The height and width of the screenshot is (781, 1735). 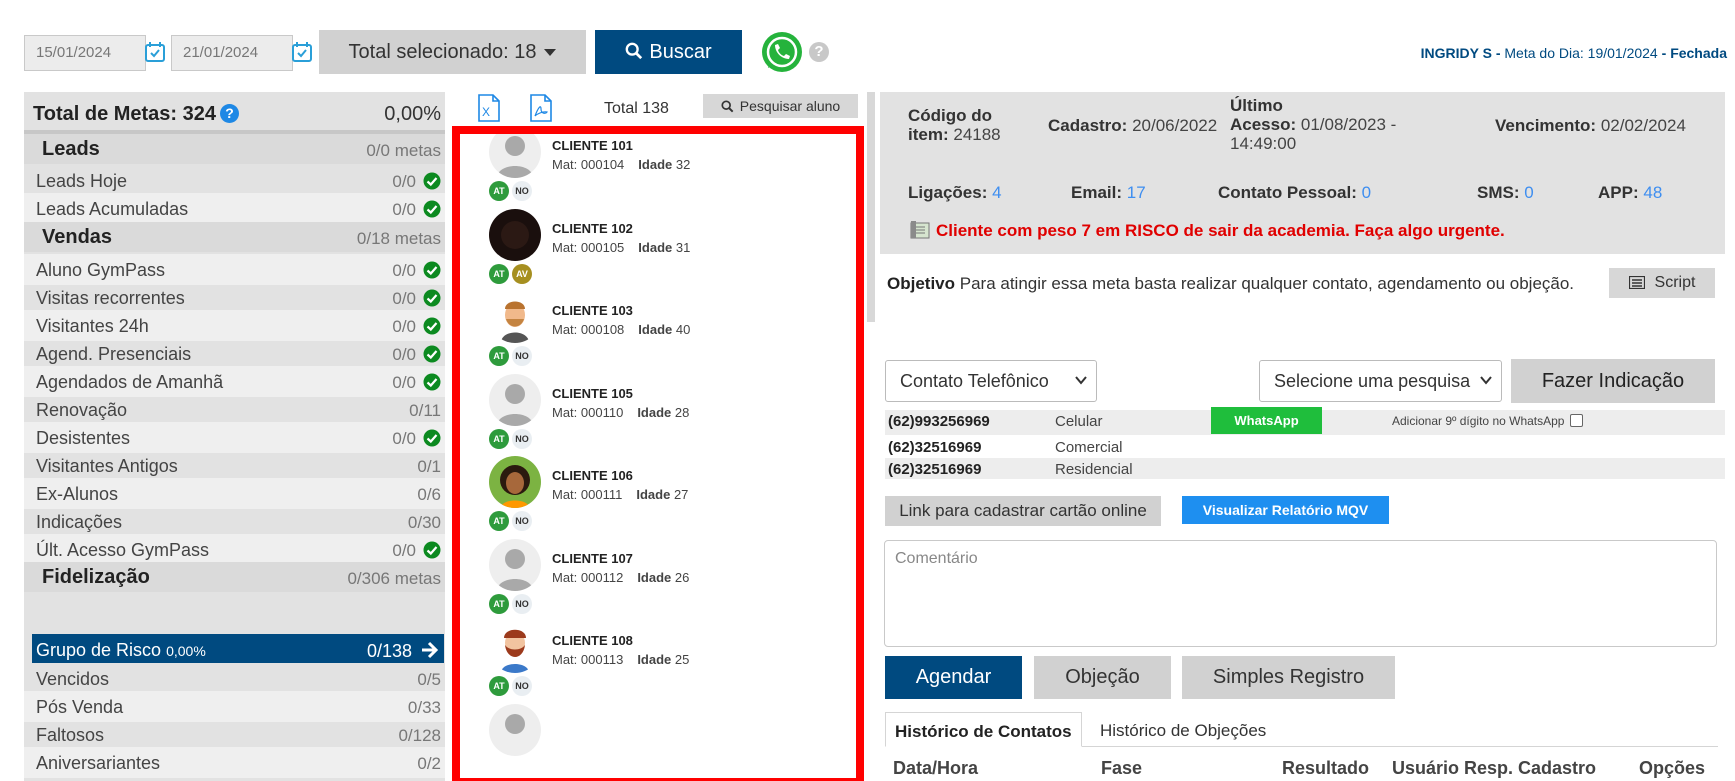 I want to click on client-name: CLIENTE 101, so click(x=592, y=145).